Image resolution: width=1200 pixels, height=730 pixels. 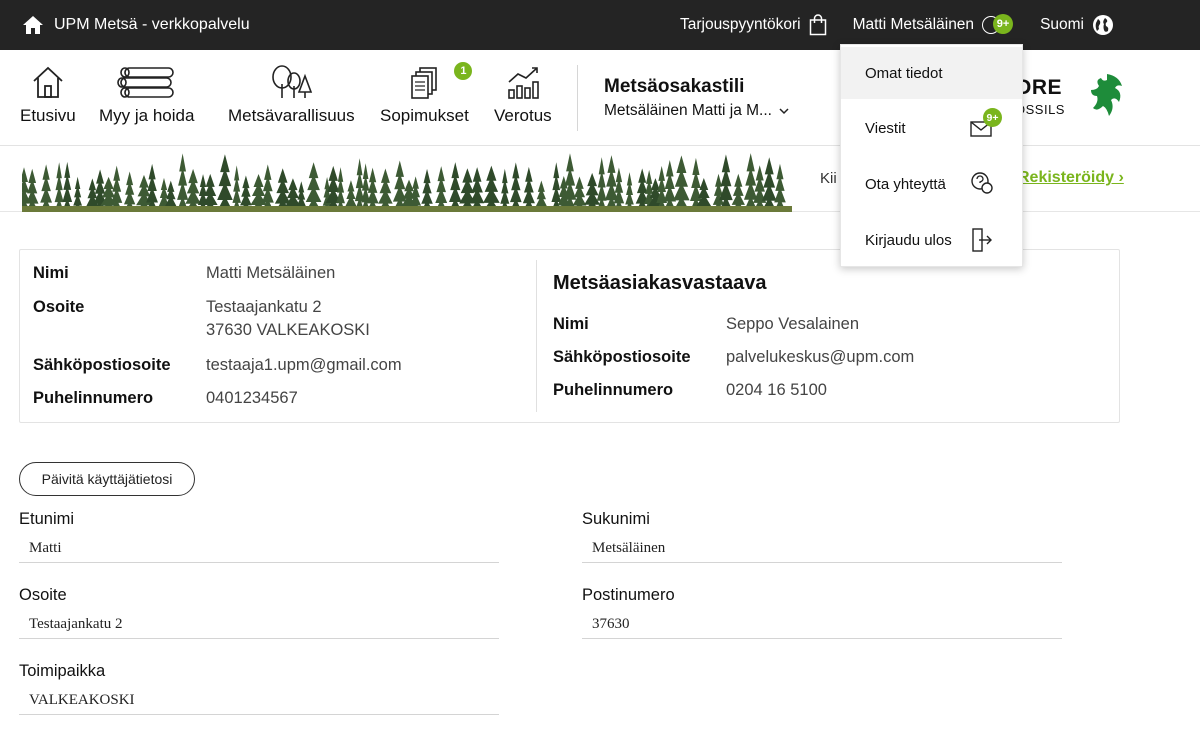 I want to click on nav-item-metsavarallisuus: Metsävarallisuus, so click(x=291, y=95).